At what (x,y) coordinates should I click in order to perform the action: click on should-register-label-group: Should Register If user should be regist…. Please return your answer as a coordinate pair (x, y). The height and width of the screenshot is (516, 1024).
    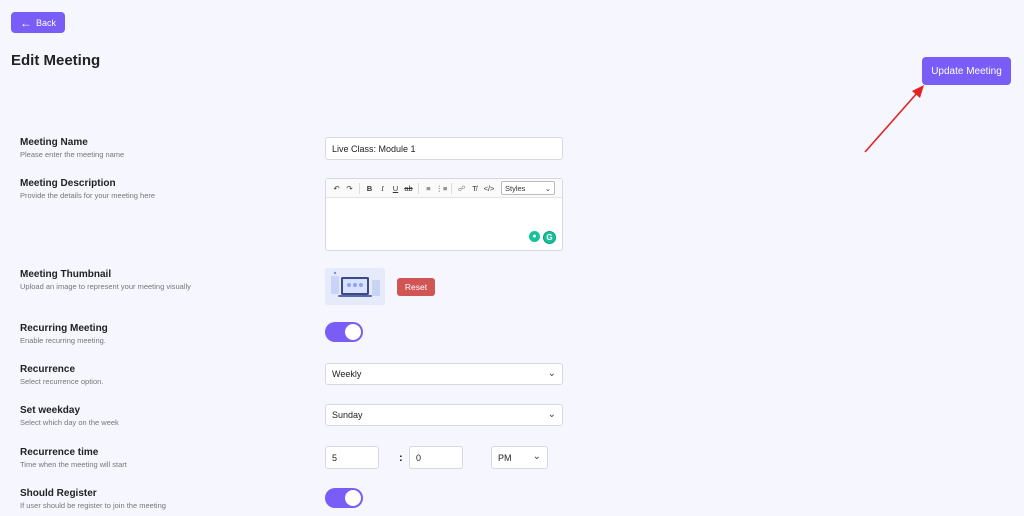
    Looking at the image, I should click on (93, 499).